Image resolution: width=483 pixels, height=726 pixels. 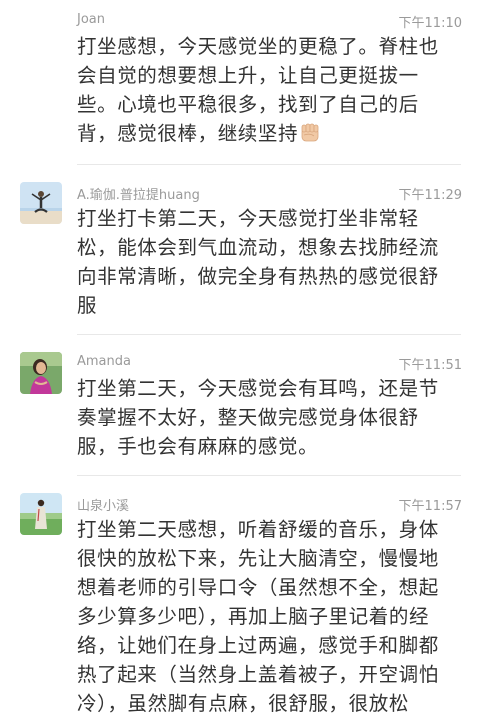 I want to click on comment-time: 下午11:10, so click(x=430, y=23).